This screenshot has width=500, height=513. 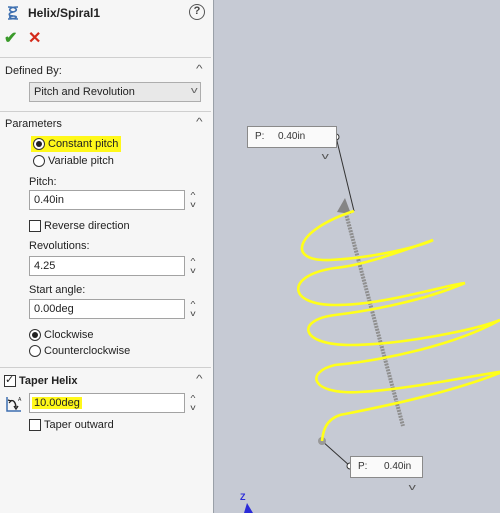 I want to click on variable-pitch-radio: Variable pitch, so click(x=73, y=161).